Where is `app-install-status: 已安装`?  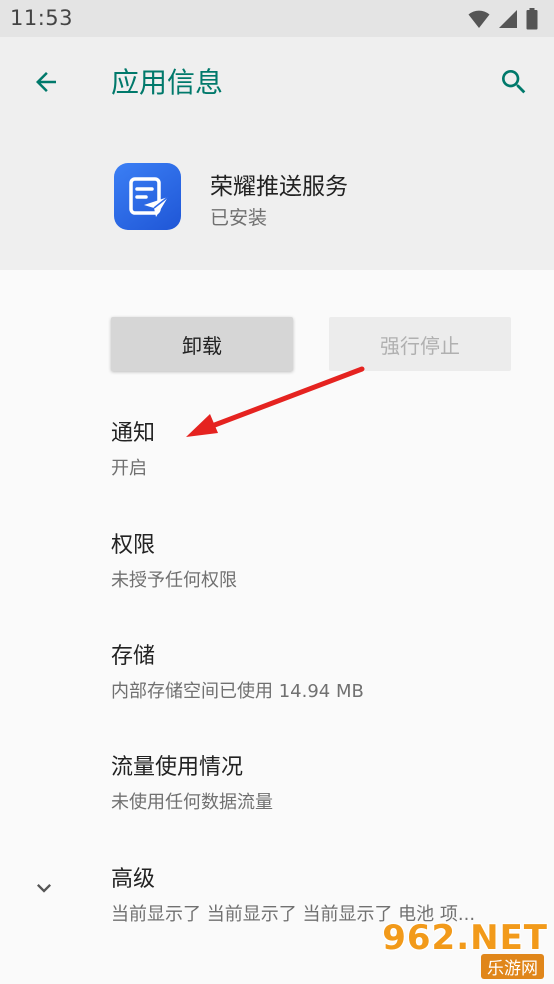
app-install-status: 已安装 is located at coordinates (239, 218).